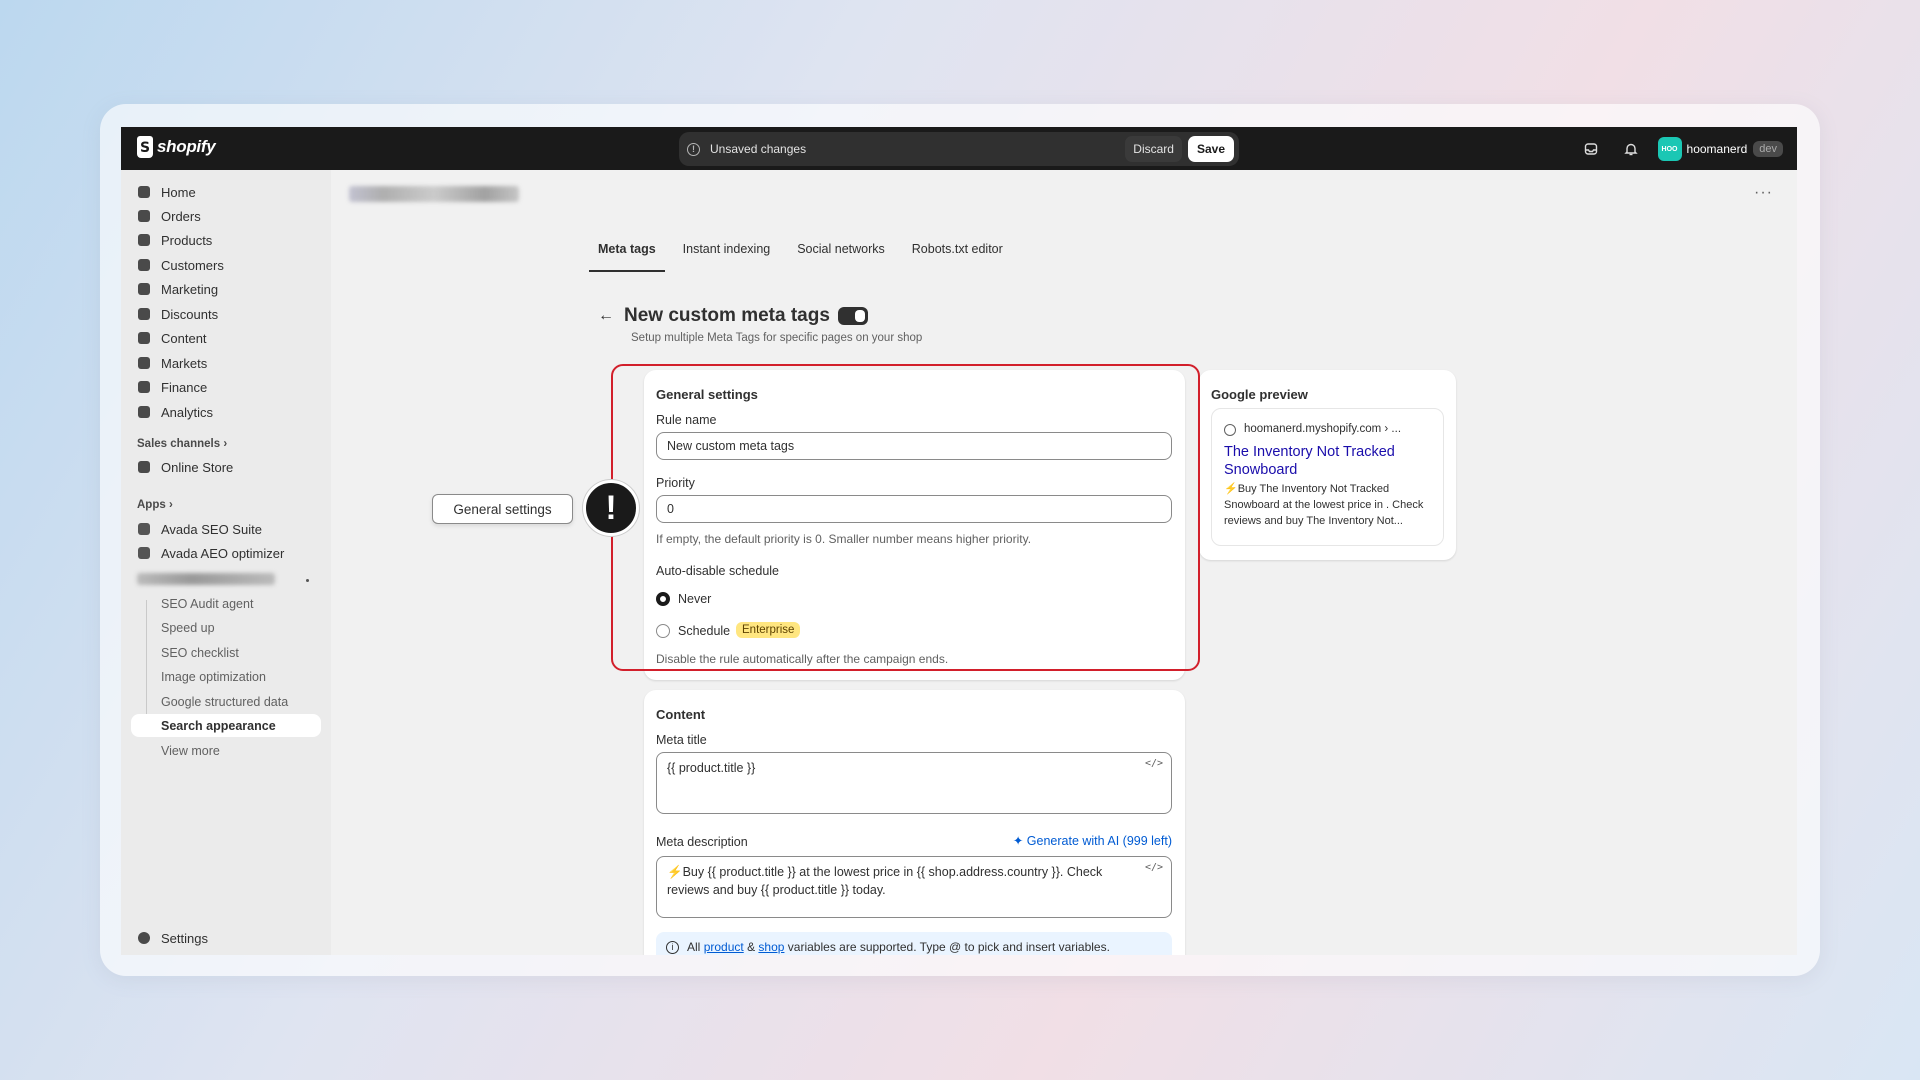  What do you see at coordinates (606, 316) in the screenshot?
I see `back-arrow-icon: ←` at bounding box center [606, 316].